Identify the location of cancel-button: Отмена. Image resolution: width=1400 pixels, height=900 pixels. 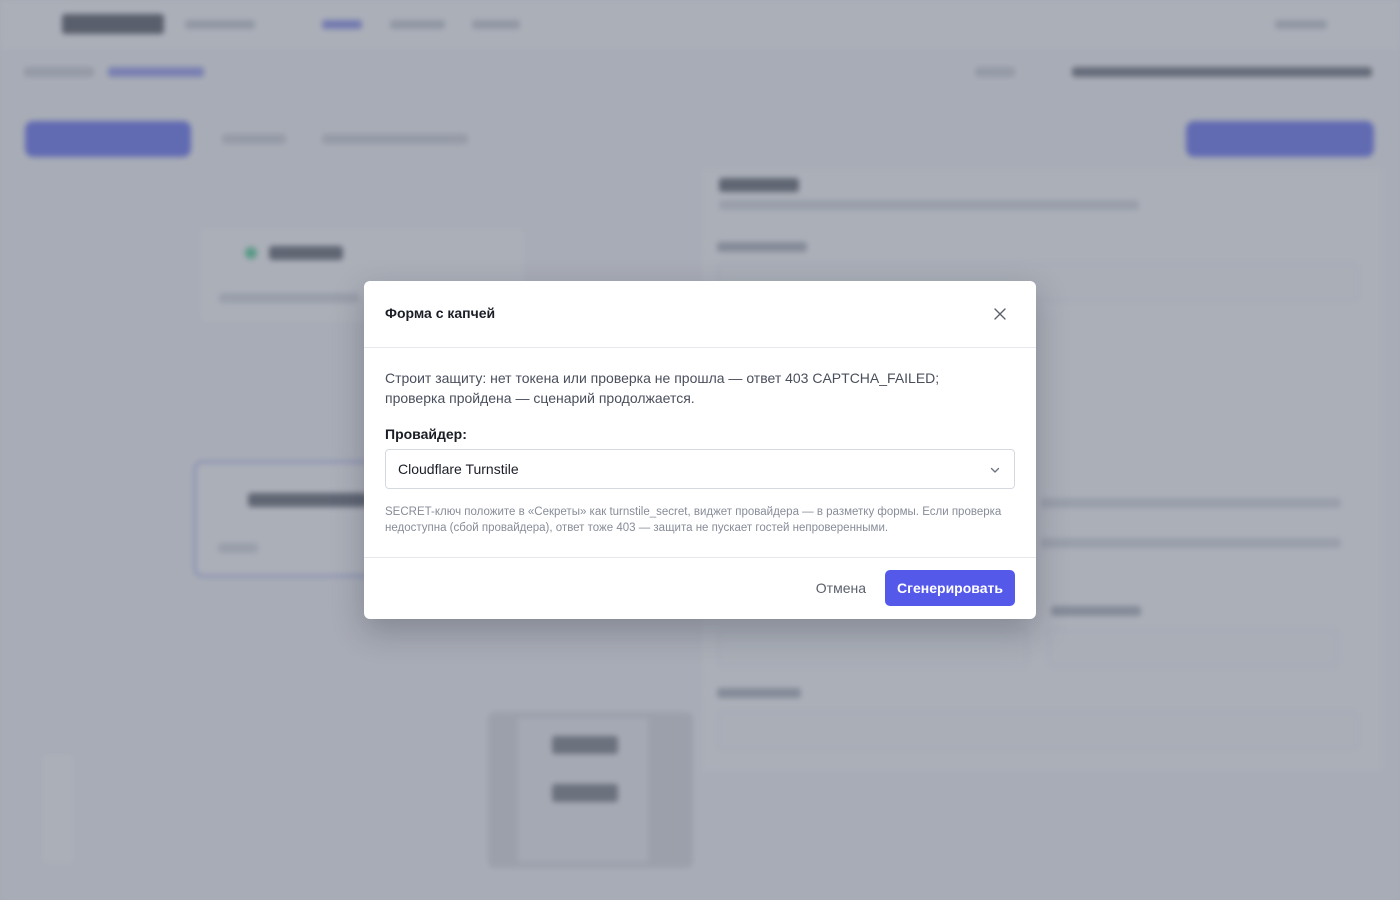
(841, 588).